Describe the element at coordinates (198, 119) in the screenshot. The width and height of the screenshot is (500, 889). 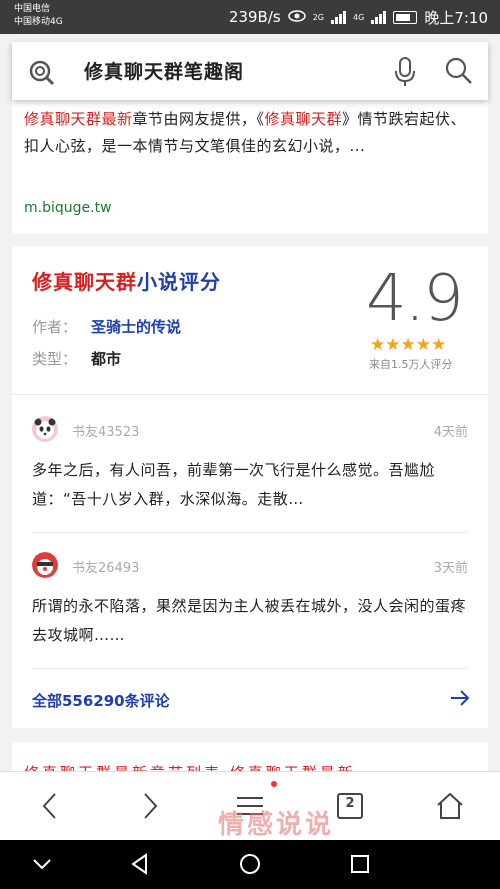
I see `snippet-text-1: 章节由网友提供，《` at that location.